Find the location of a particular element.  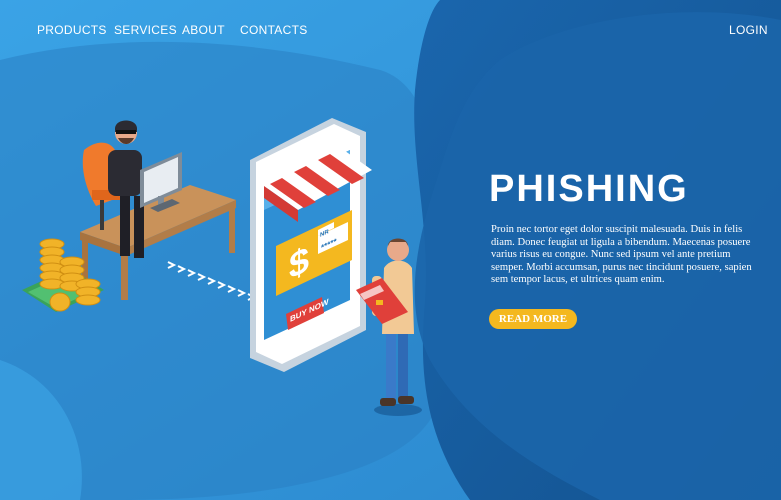

data-flow-arrows-icon is located at coordinates (212, 281).